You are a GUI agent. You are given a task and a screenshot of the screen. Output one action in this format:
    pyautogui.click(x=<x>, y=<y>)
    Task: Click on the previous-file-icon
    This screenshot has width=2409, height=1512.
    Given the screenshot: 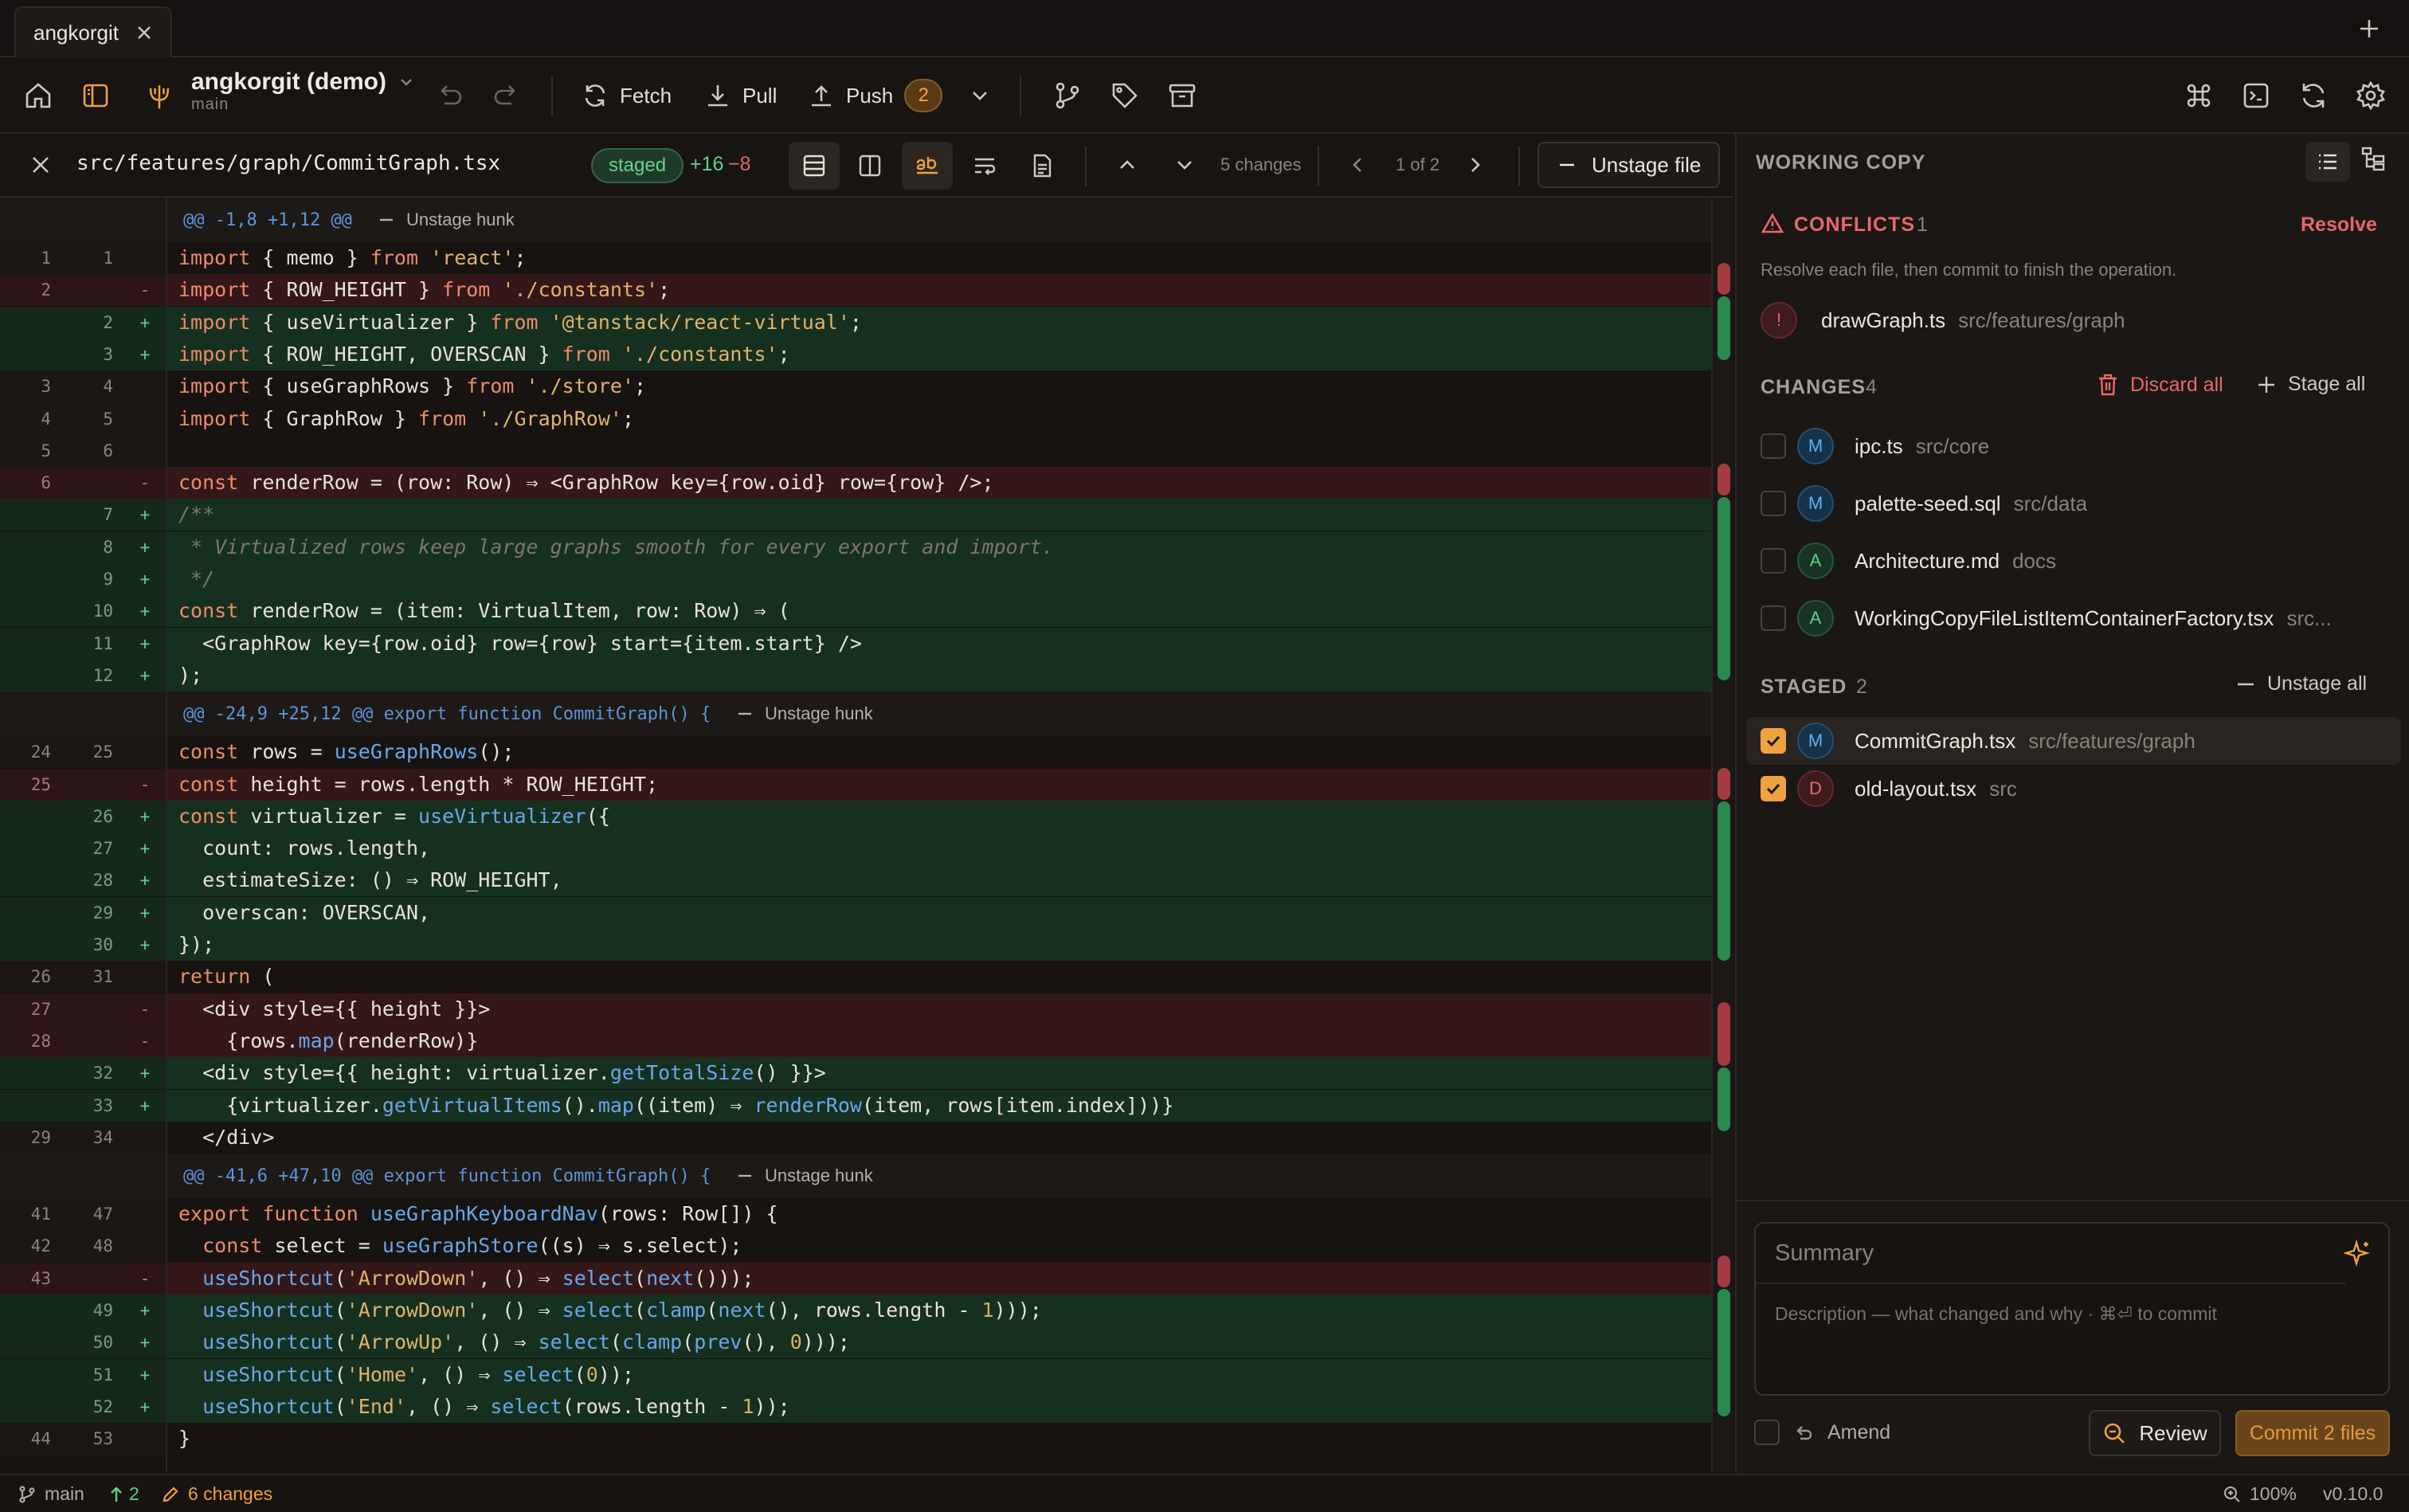 What is the action you would take?
    pyautogui.click(x=1358, y=165)
    